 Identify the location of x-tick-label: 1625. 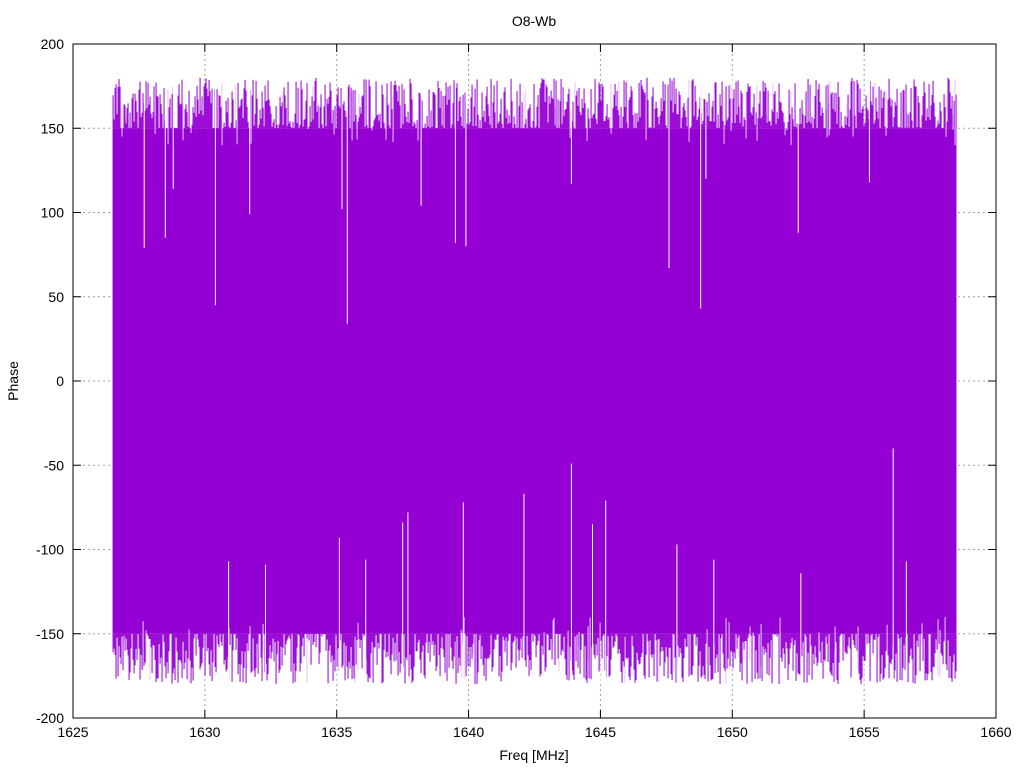
(72, 732).